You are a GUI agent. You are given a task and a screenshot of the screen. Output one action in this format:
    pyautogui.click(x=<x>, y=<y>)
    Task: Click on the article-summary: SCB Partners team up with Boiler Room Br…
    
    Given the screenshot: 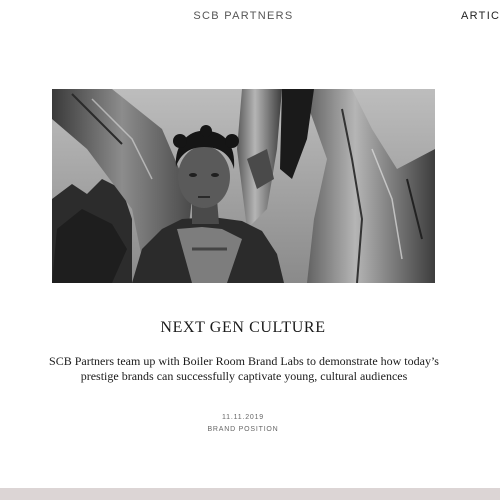 What is the action you would take?
    pyautogui.click(x=244, y=368)
    